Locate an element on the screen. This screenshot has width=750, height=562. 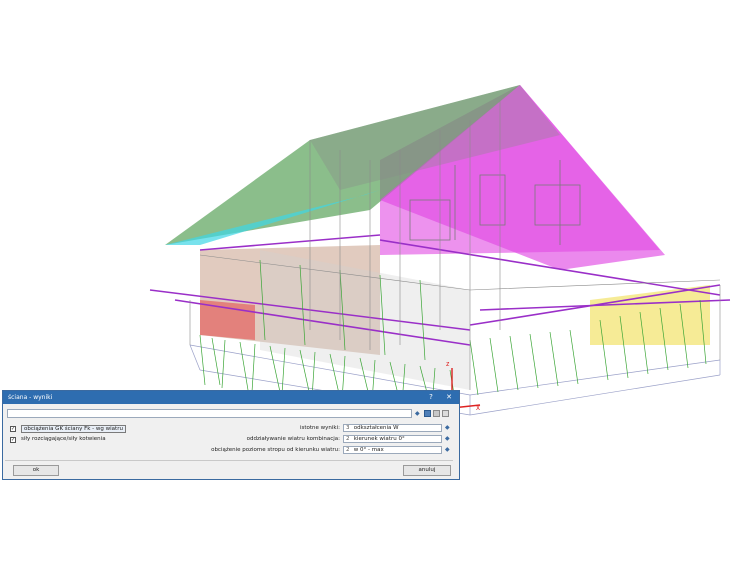
select-results: 3 odkształcenia W is located at coordinates (392, 428).